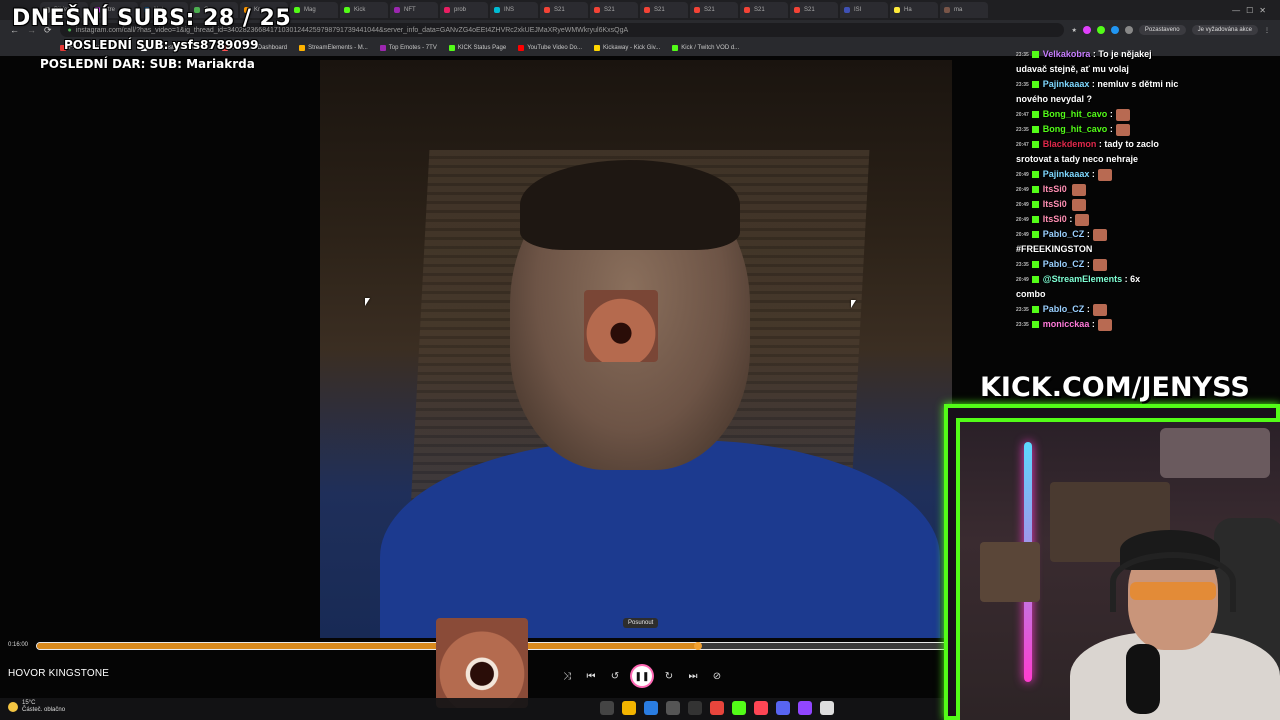  I want to click on browser-tab: prob, so click(464, 10).